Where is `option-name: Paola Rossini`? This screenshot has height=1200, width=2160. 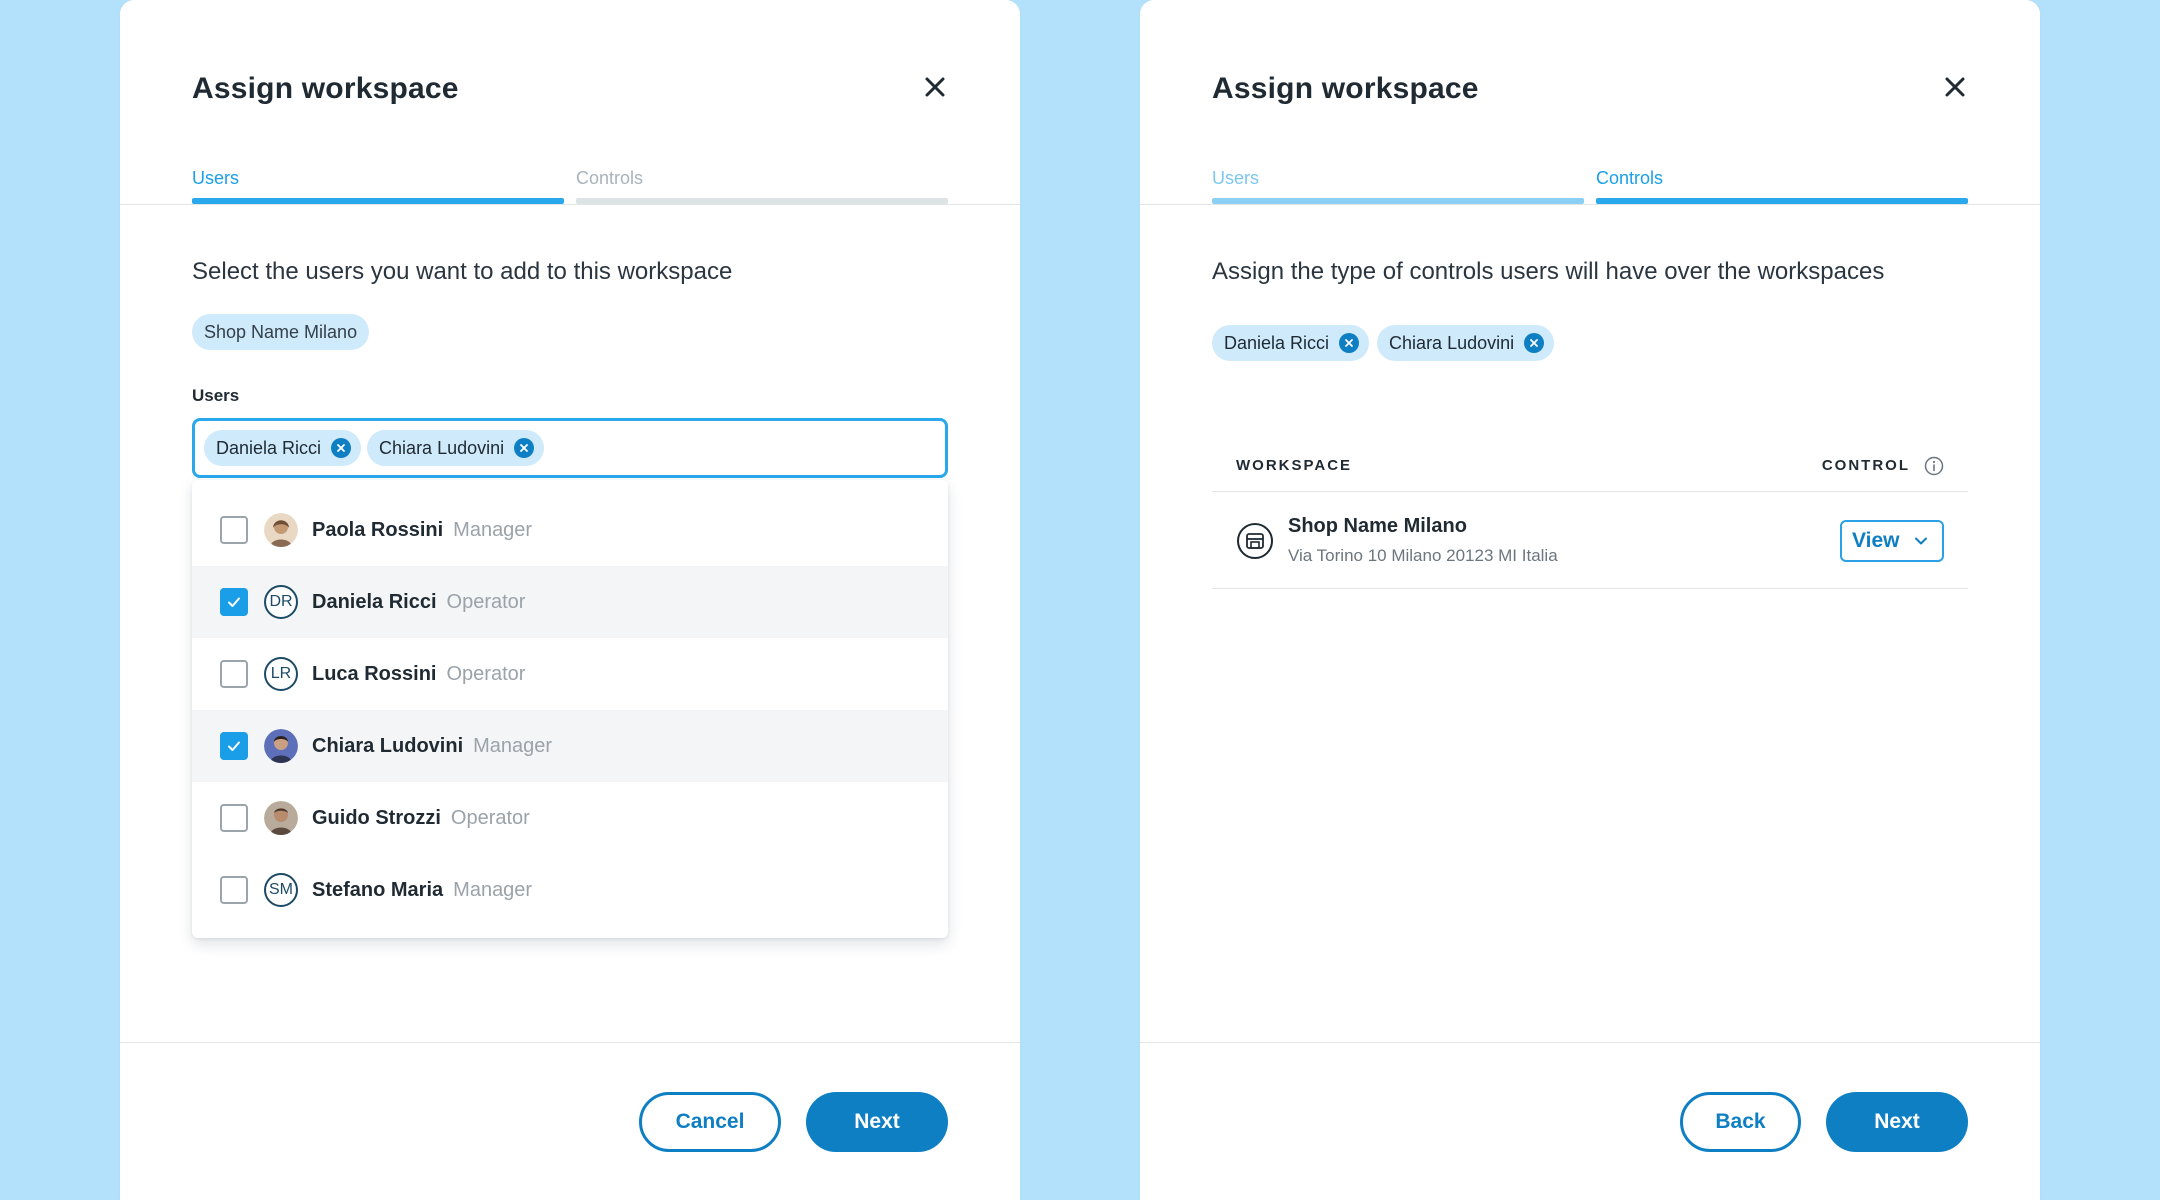 option-name: Paola Rossini is located at coordinates (378, 529).